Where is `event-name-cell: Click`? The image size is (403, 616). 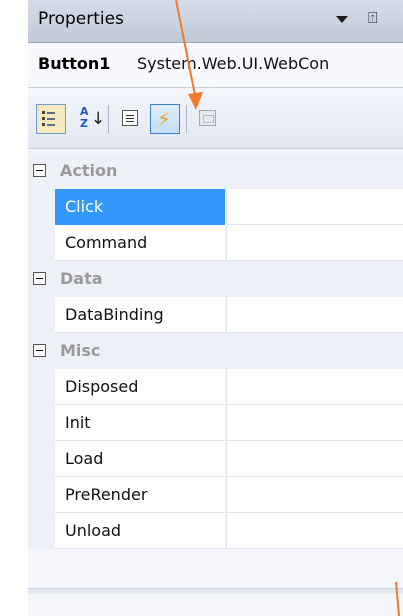 event-name-cell: Click is located at coordinates (140, 207).